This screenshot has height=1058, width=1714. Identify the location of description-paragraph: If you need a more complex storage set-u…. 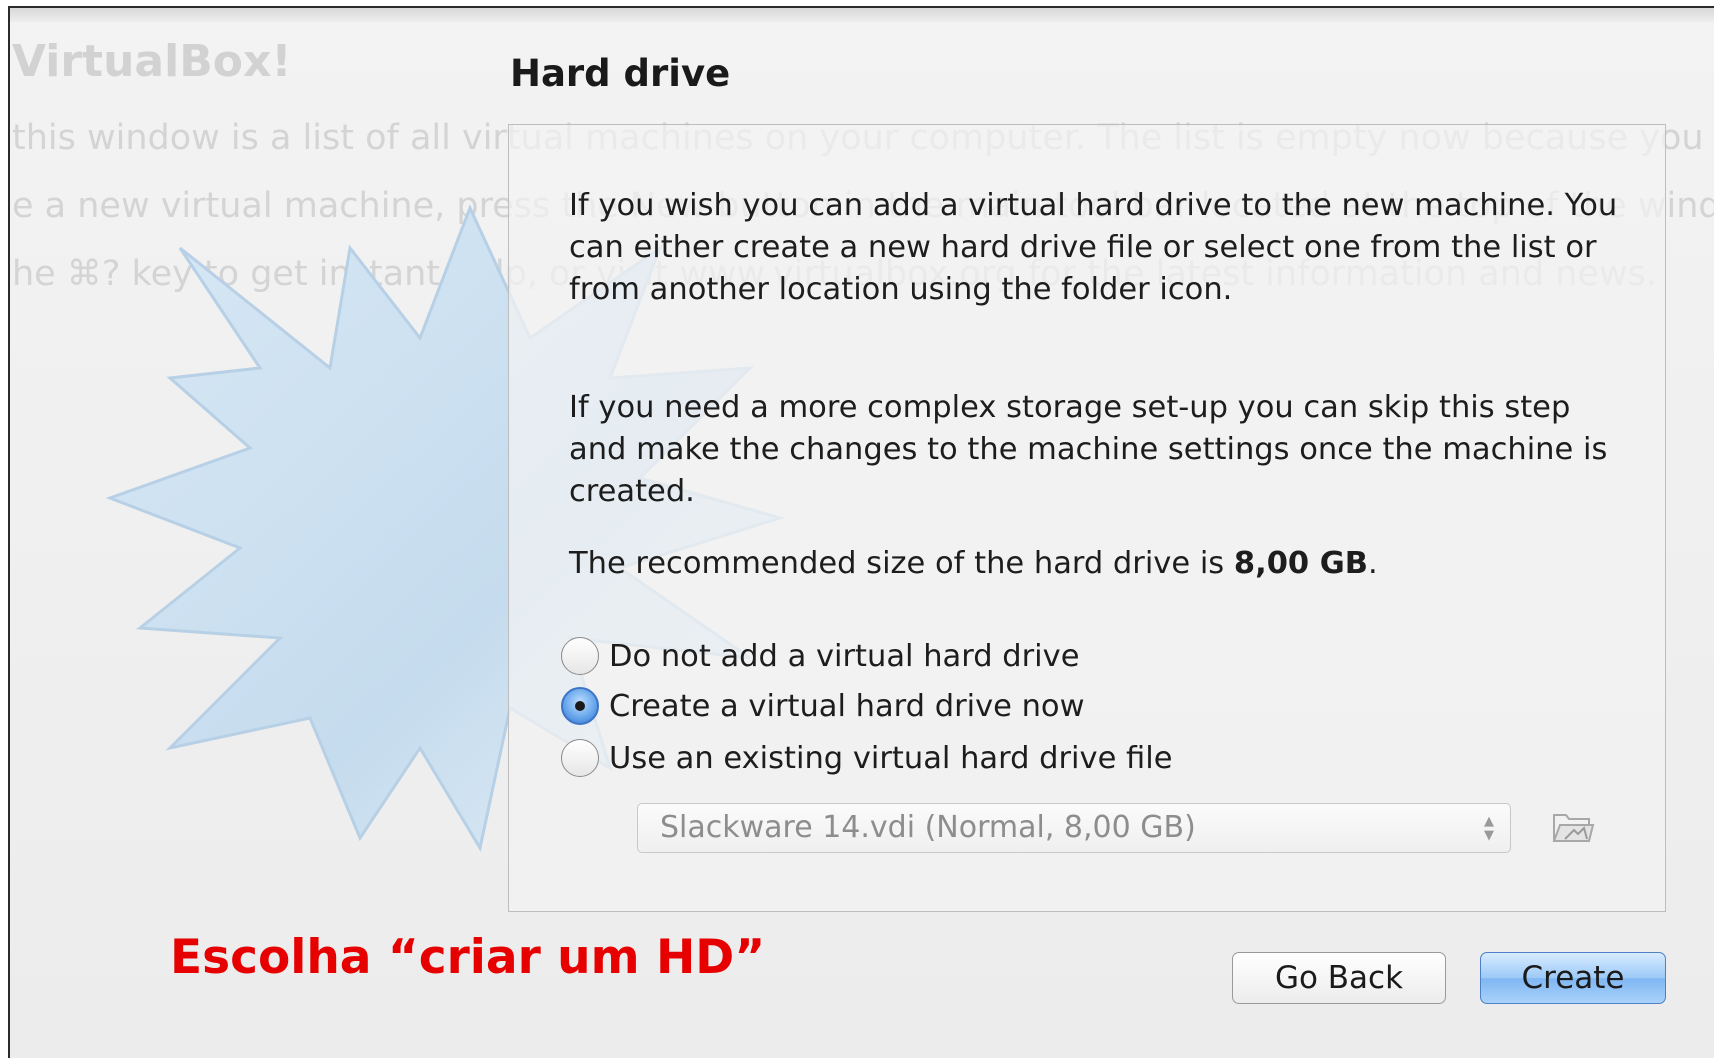
(1088, 449).